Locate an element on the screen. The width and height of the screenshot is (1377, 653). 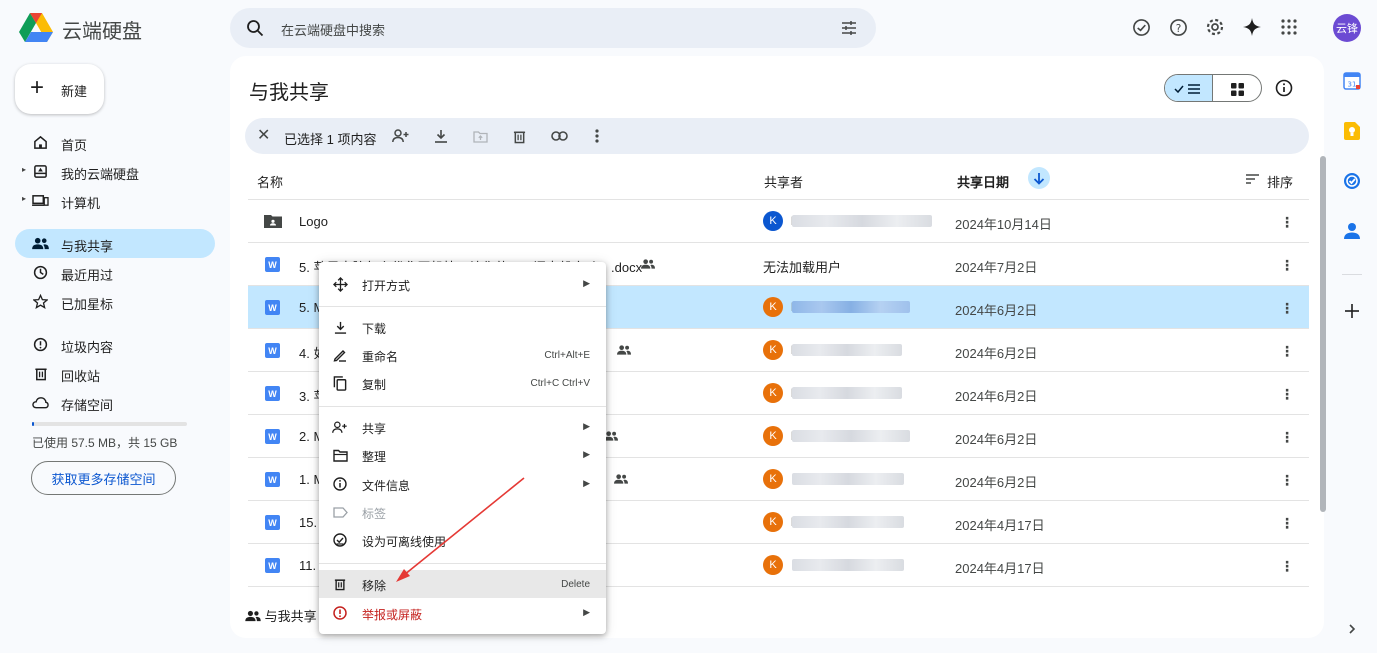
file-name: Logo is located at coordinates (313, 221).